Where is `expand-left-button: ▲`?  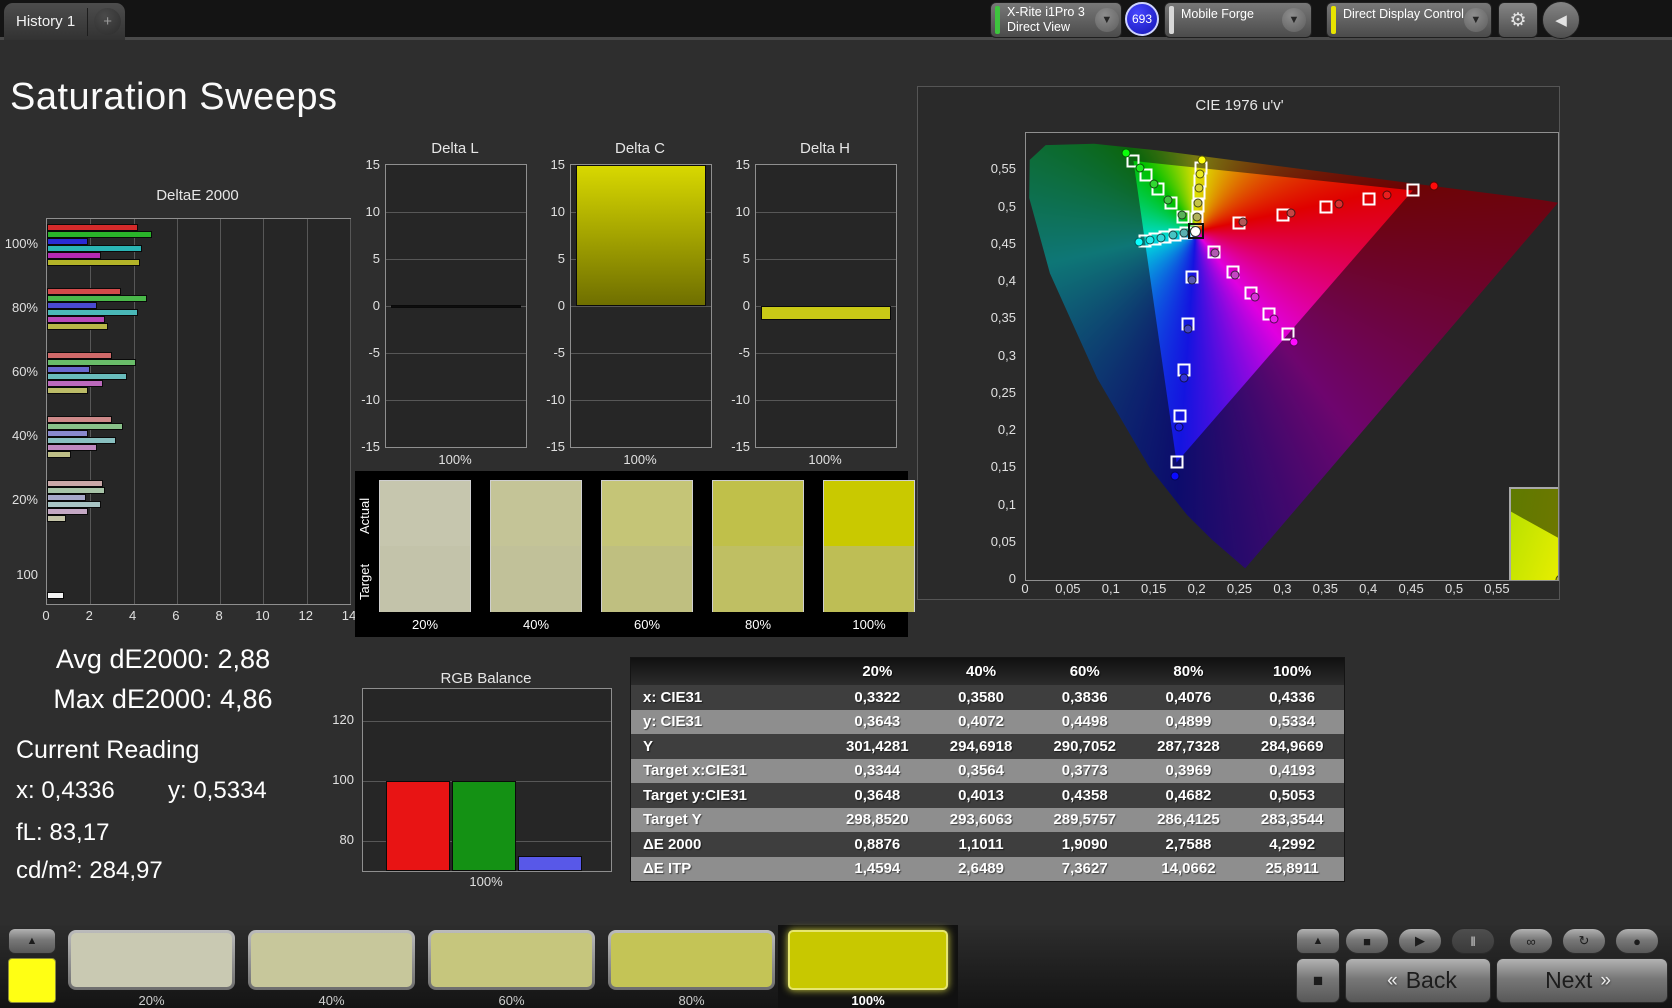
expand-left-button: ▲ is located at coordinates (32, 941).